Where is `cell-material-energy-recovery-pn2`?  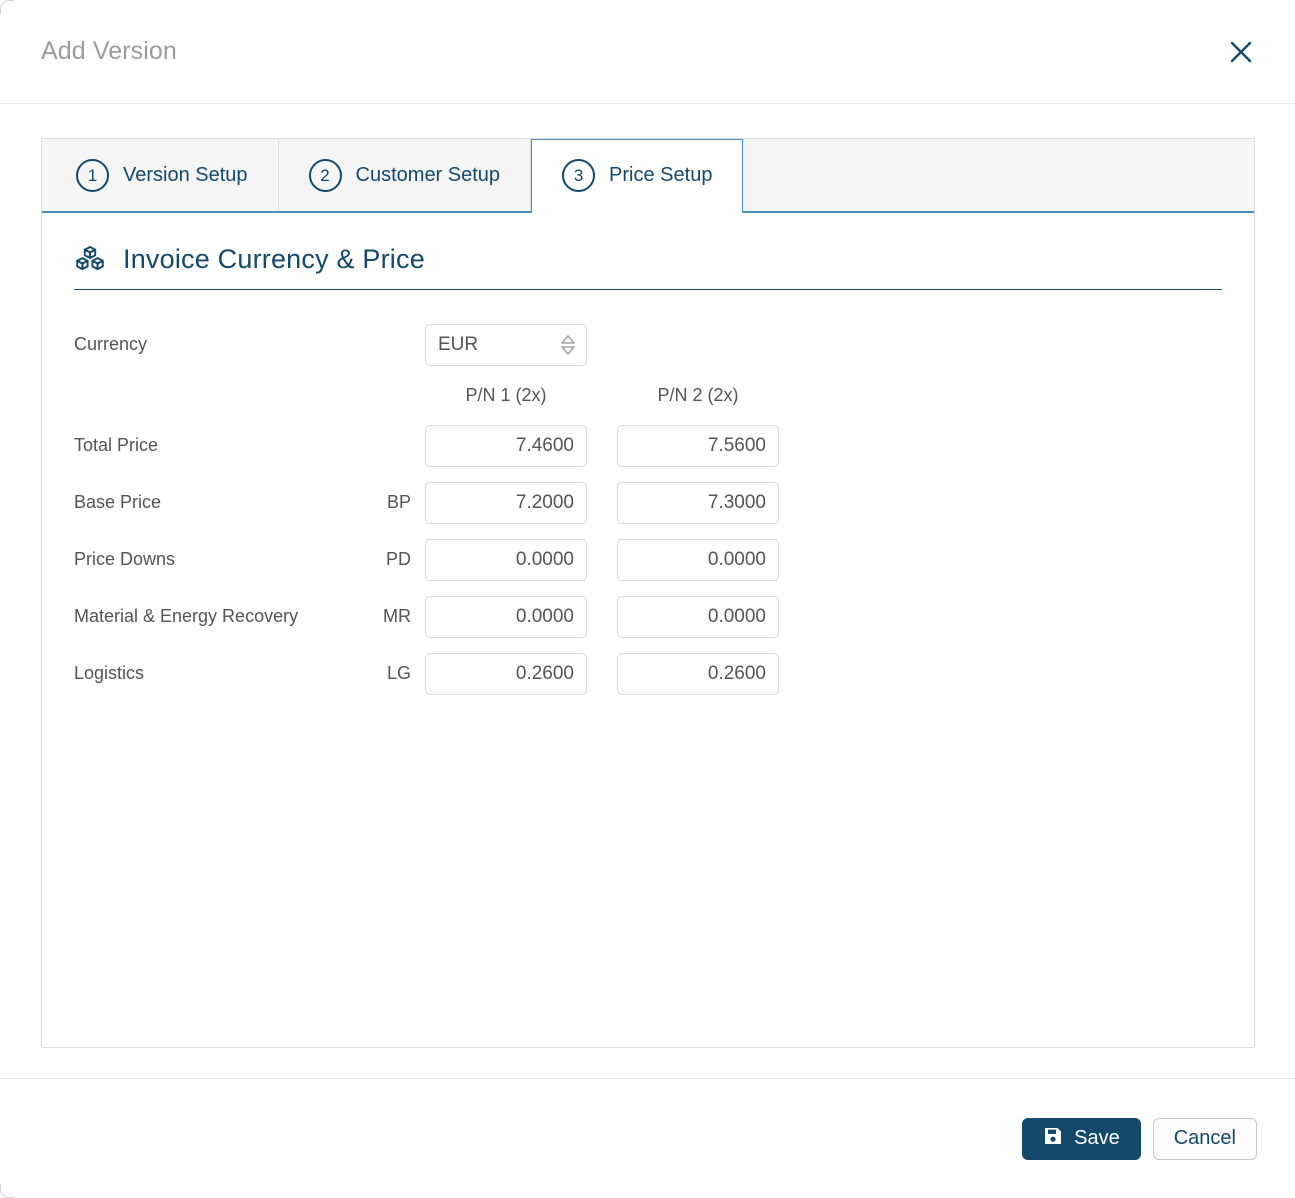
cell-material-energy-recovery-pn2 is located at coordinates (713, 616).